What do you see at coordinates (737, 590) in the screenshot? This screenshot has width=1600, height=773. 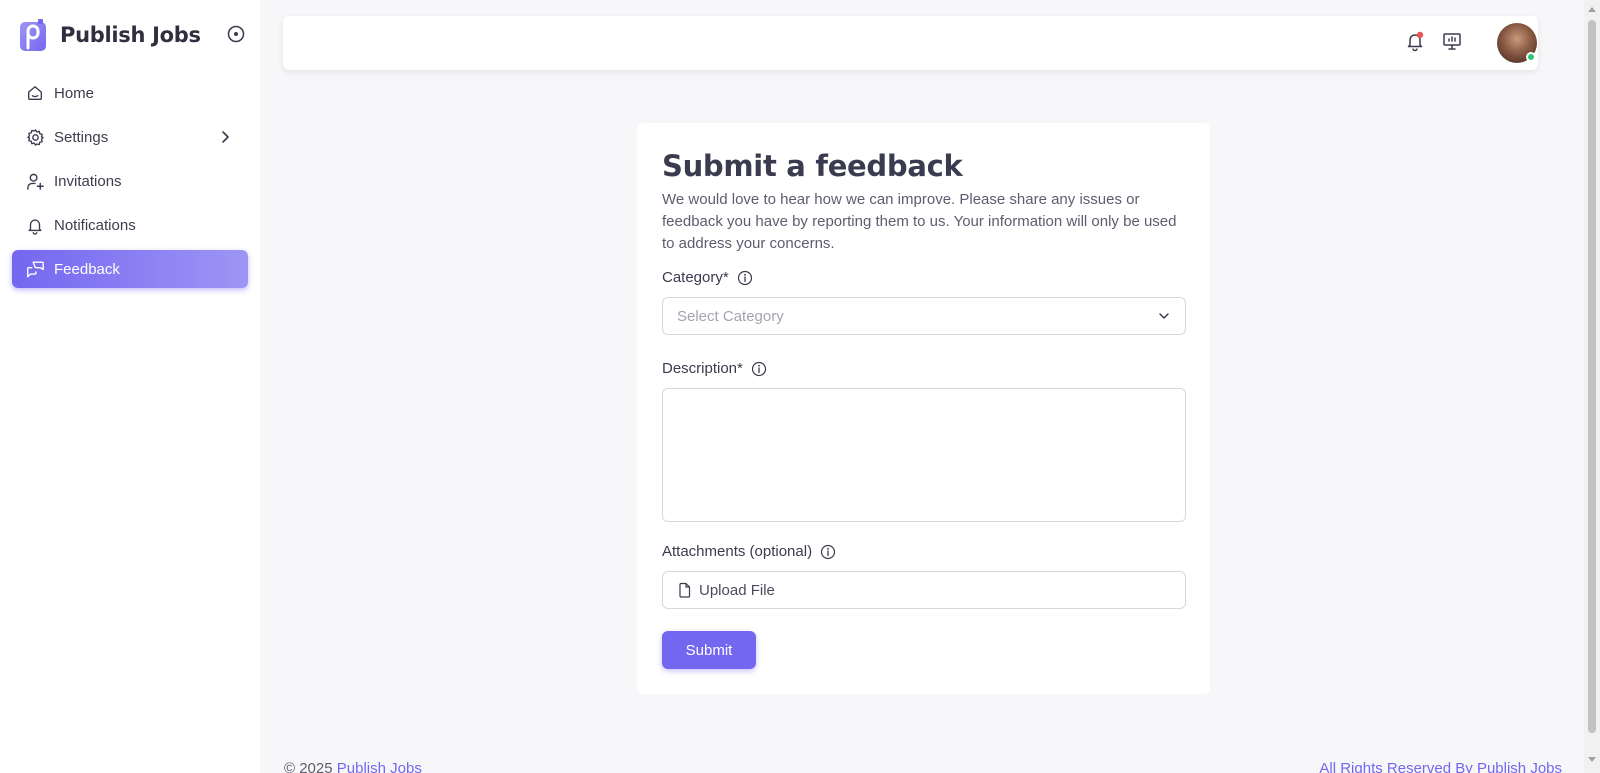 I see `upload-file-label: Upload File` at bounding box center [737, 590].